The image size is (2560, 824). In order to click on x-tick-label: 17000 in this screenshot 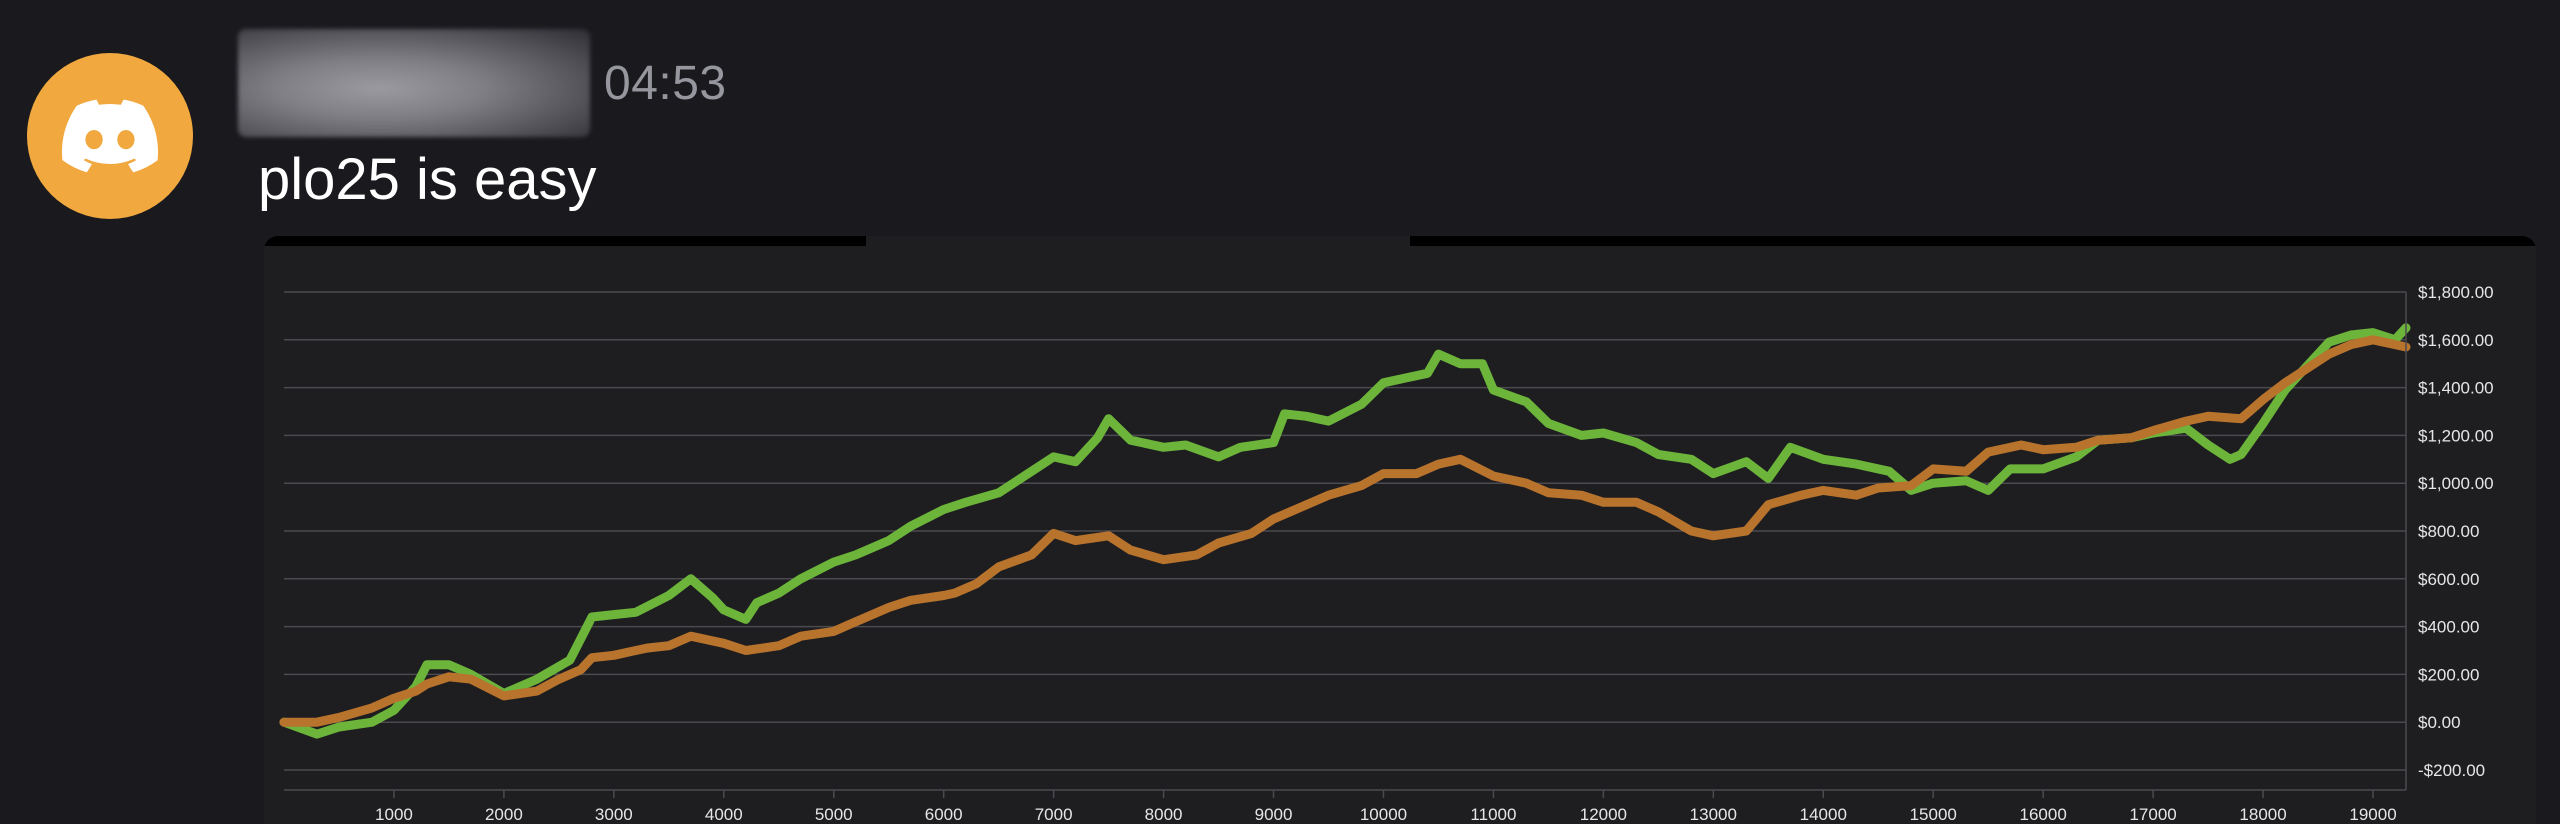, I will do `click(2152, 814)`.